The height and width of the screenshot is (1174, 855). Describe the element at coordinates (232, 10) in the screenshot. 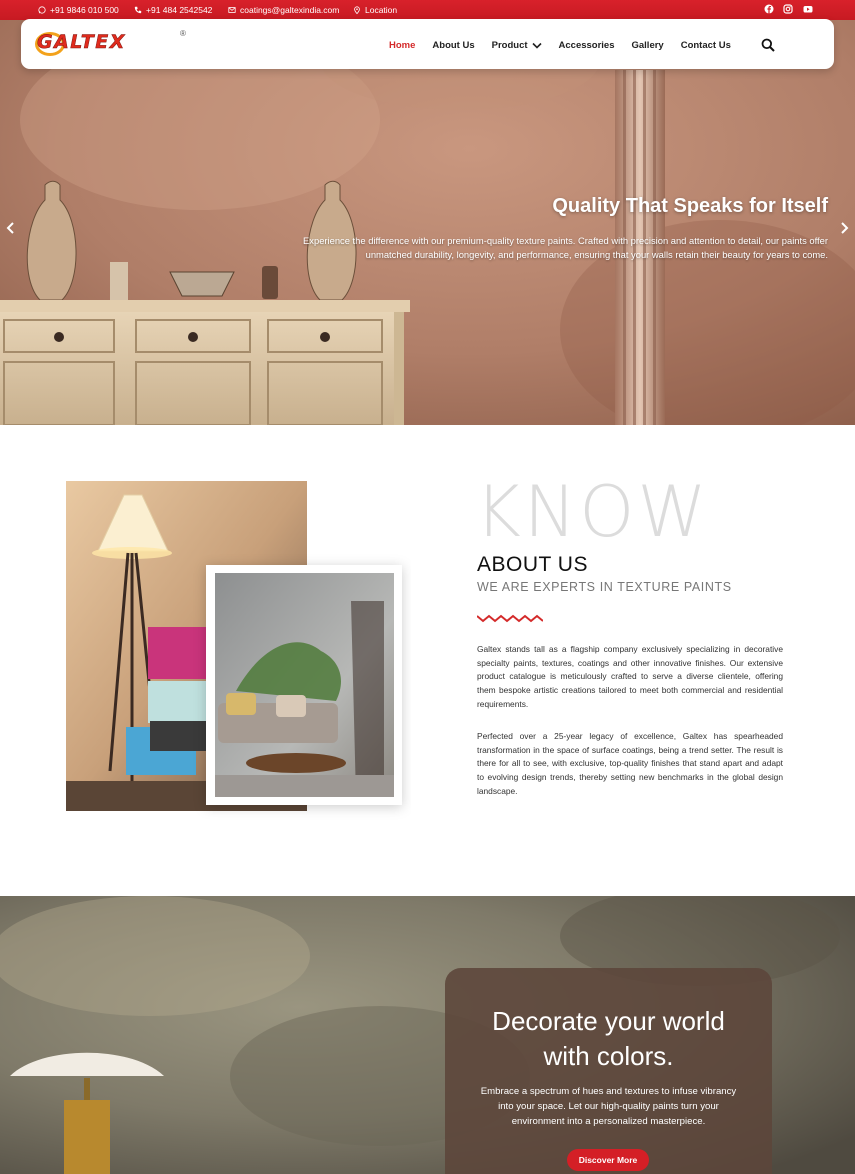

I see `email-icon` at that location.